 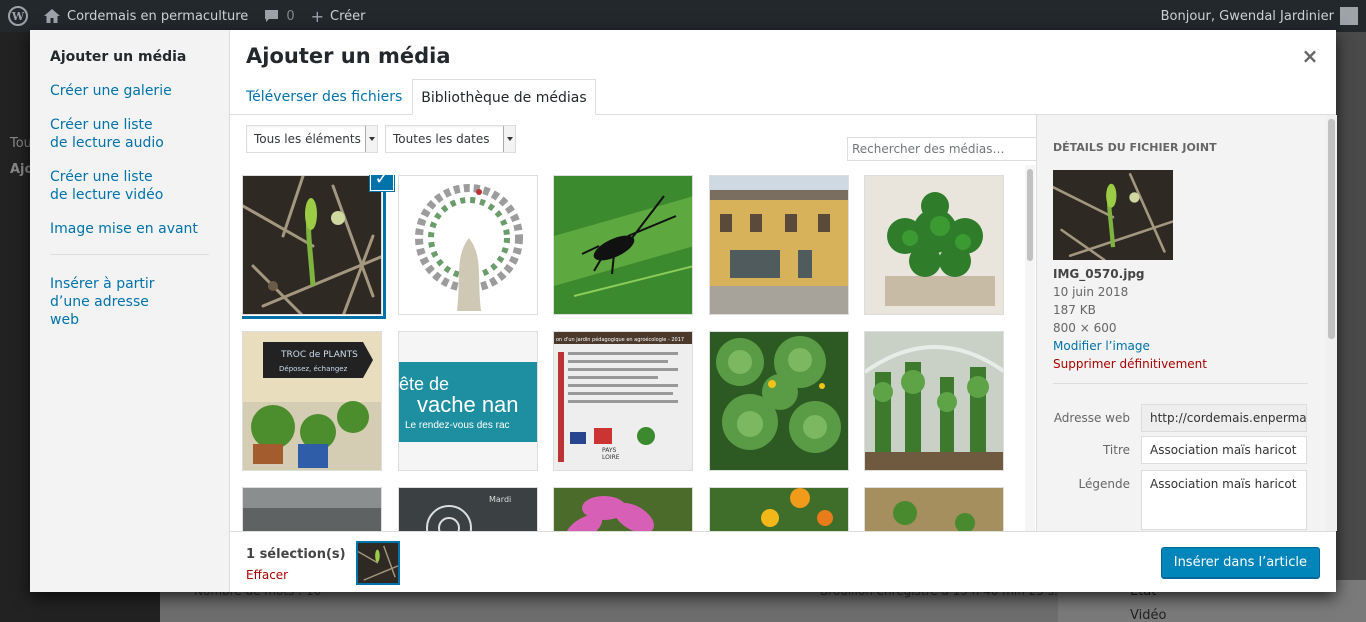 I want to click on beetle-on-leaf-photo, so click(x=623, y=245).